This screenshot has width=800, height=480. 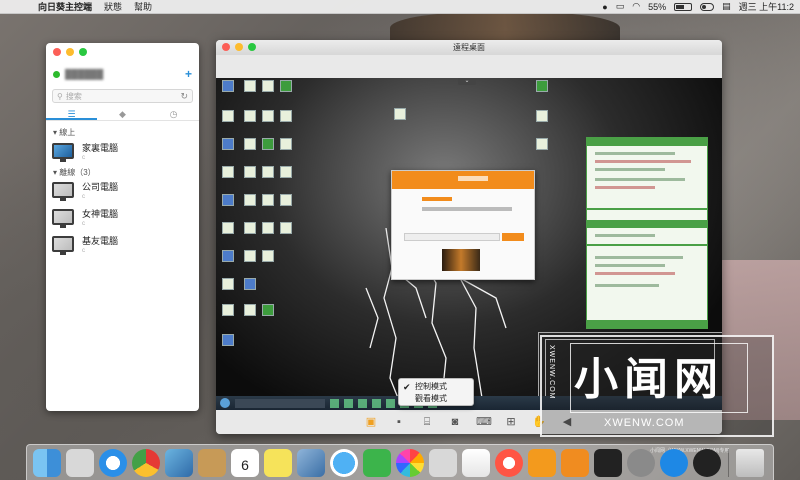 What do you see at coordinates (707, 6) in the screenshot?
I see `toggle-icon` at bounding box center [707, 6].